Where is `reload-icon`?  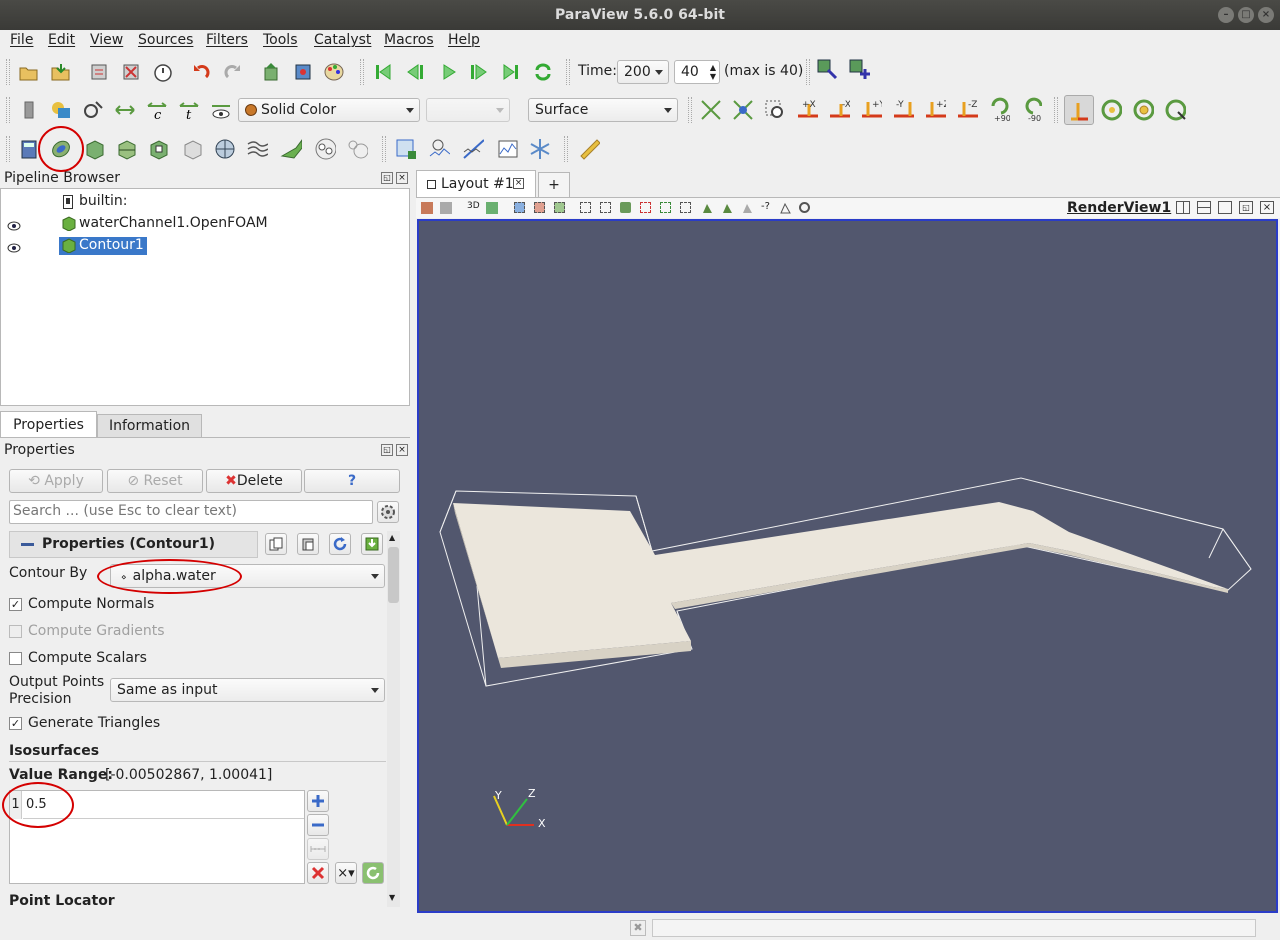 reload-icon is located at coordinates (340, 544).